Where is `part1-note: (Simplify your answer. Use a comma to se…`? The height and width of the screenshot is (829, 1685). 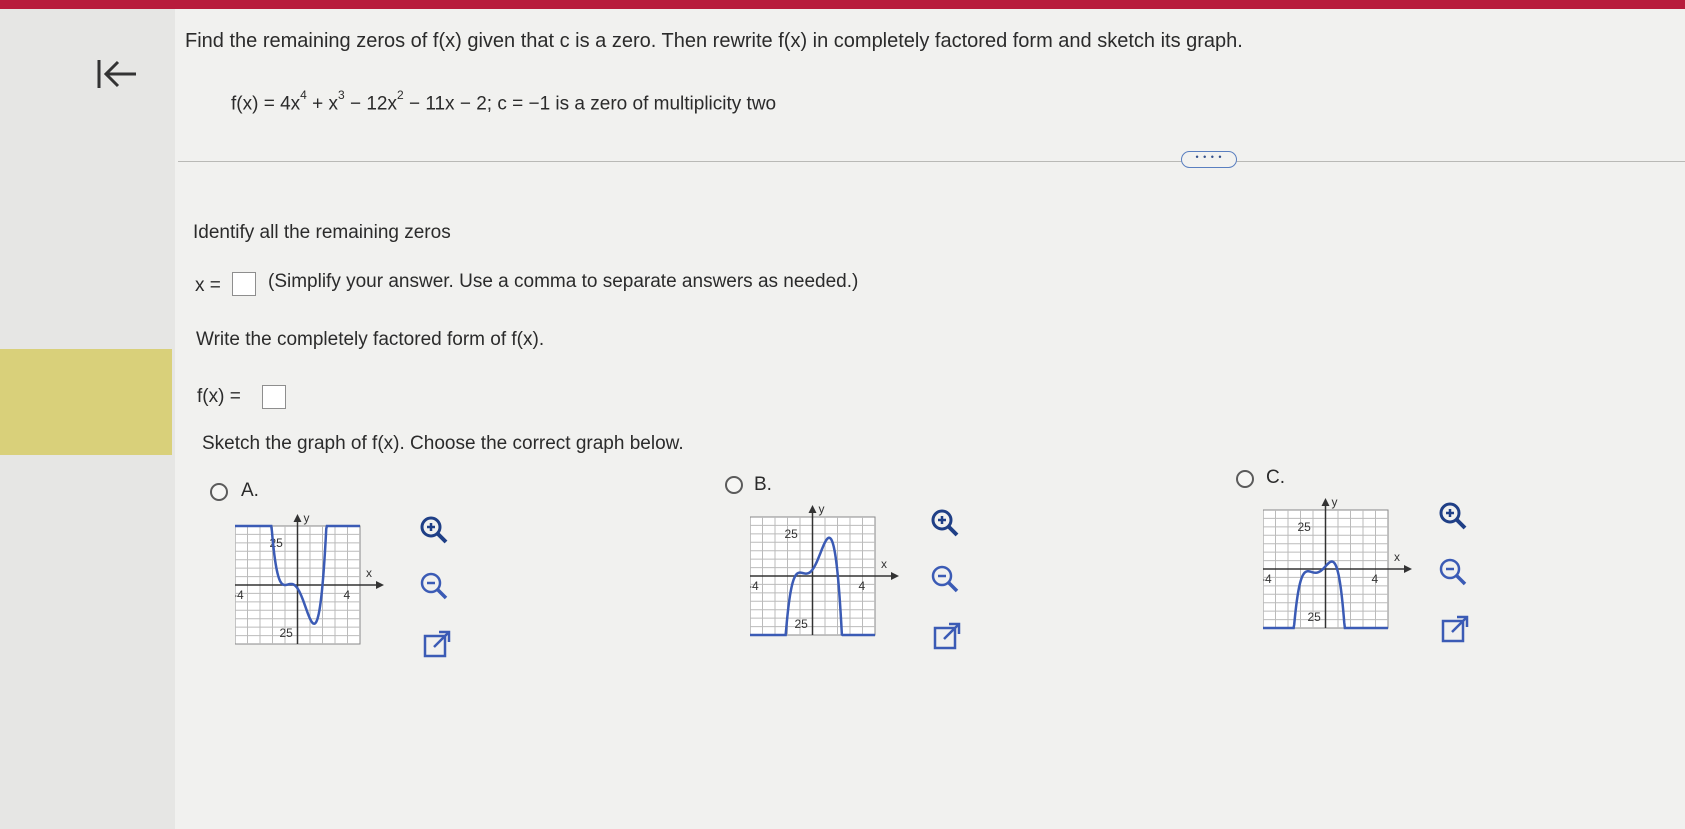 part1-note: (Simplify your answer. Use a comma to se… is located at coordinates (563, 281).